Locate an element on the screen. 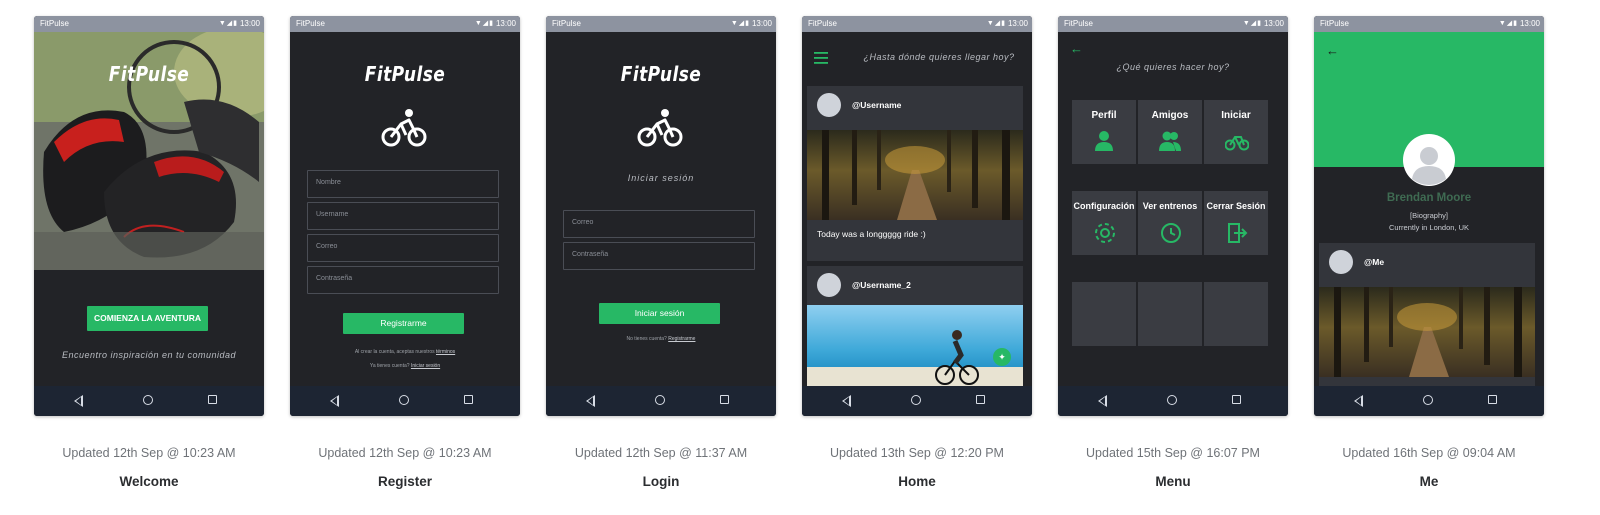 Image resolution: width=1600 pixels, height=515 pixels. profile-name: Brendan Moore is located at coordinates (1429, 198).